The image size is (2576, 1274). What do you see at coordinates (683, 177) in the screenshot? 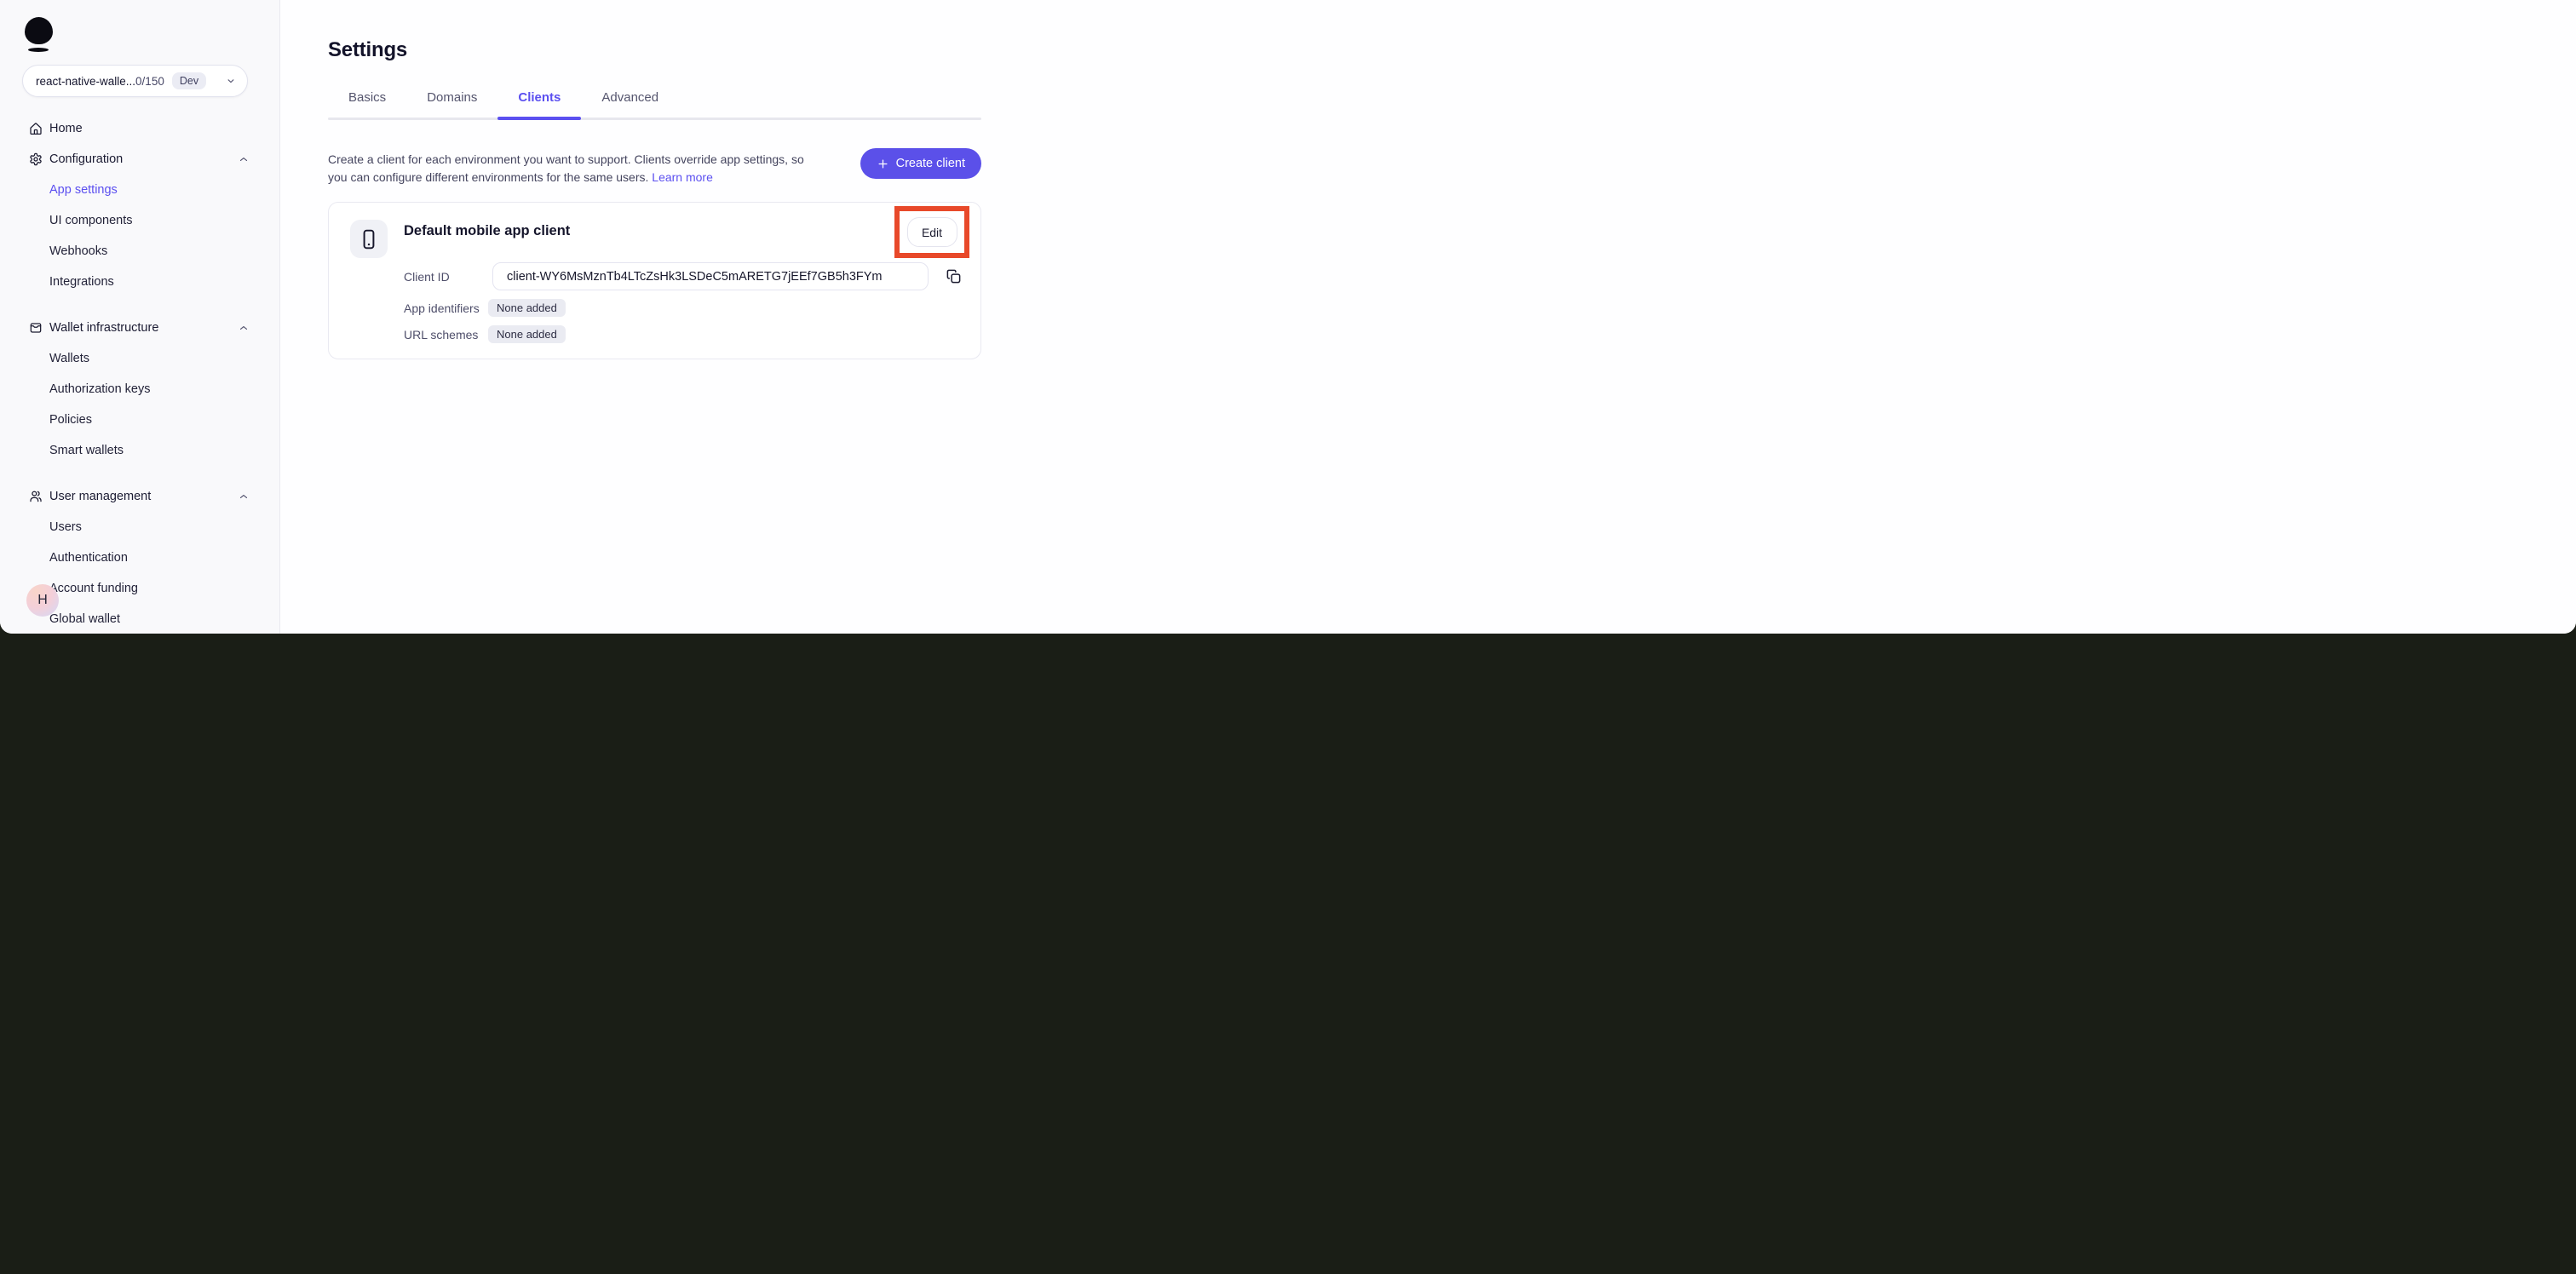
I see `learn-more-link: Learn more` at bounding box center [683, 177].